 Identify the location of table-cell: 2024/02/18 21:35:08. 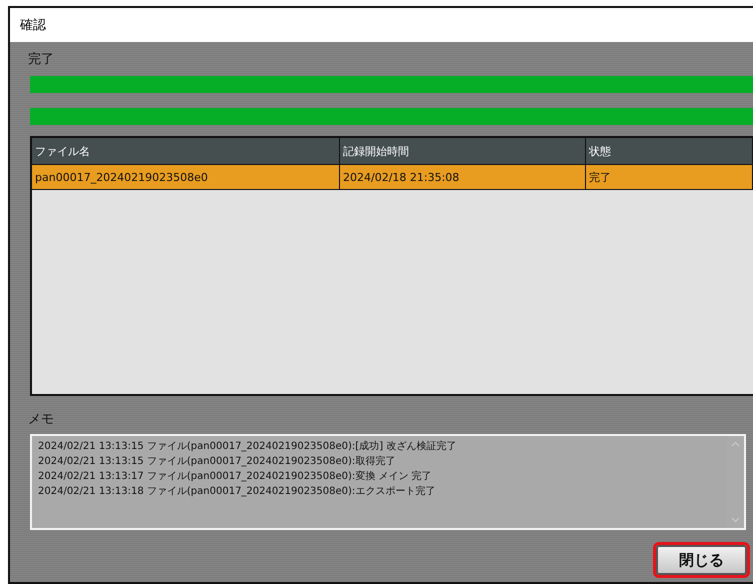
(463, 177).